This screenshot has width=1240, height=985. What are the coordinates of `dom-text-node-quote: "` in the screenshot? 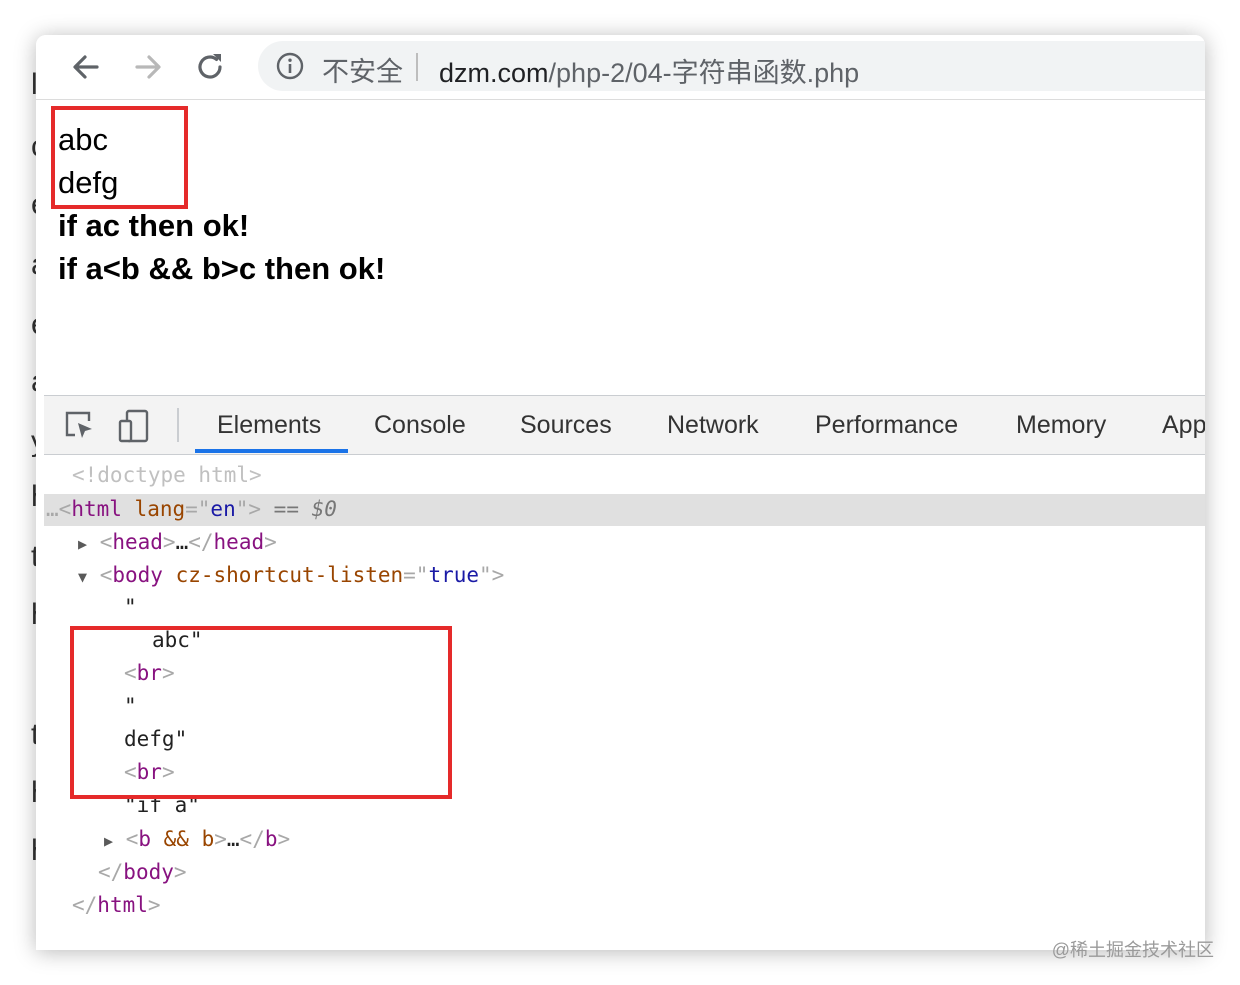 It's located at (130, 607).